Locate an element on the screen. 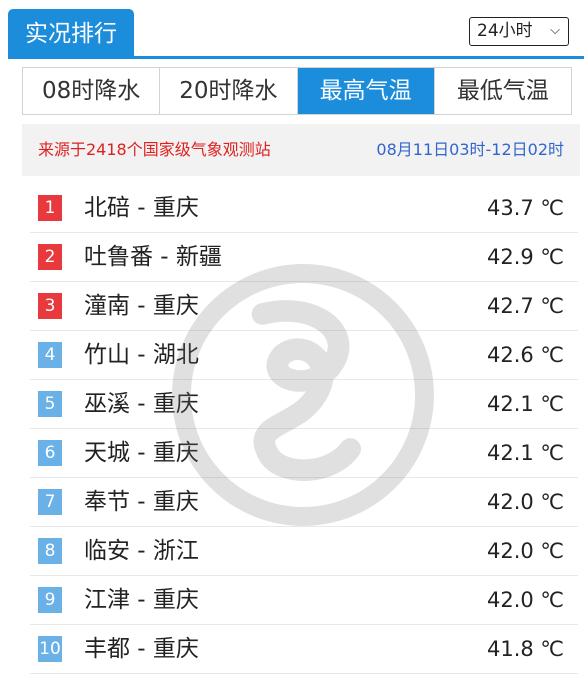 The image size is (584, 674). tab-2000-precip: 20时降水 is located at coordinates (229, 91).